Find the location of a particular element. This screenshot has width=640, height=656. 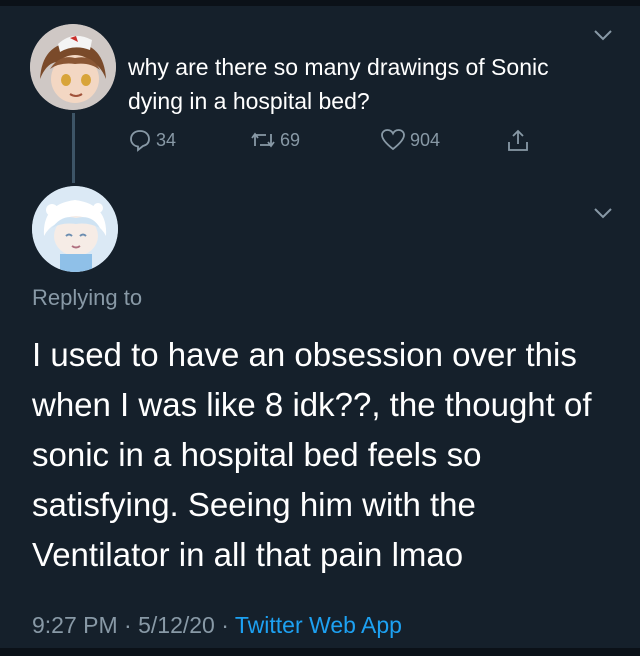

chibi-avatar-icon is located at coordinates (75, 229).